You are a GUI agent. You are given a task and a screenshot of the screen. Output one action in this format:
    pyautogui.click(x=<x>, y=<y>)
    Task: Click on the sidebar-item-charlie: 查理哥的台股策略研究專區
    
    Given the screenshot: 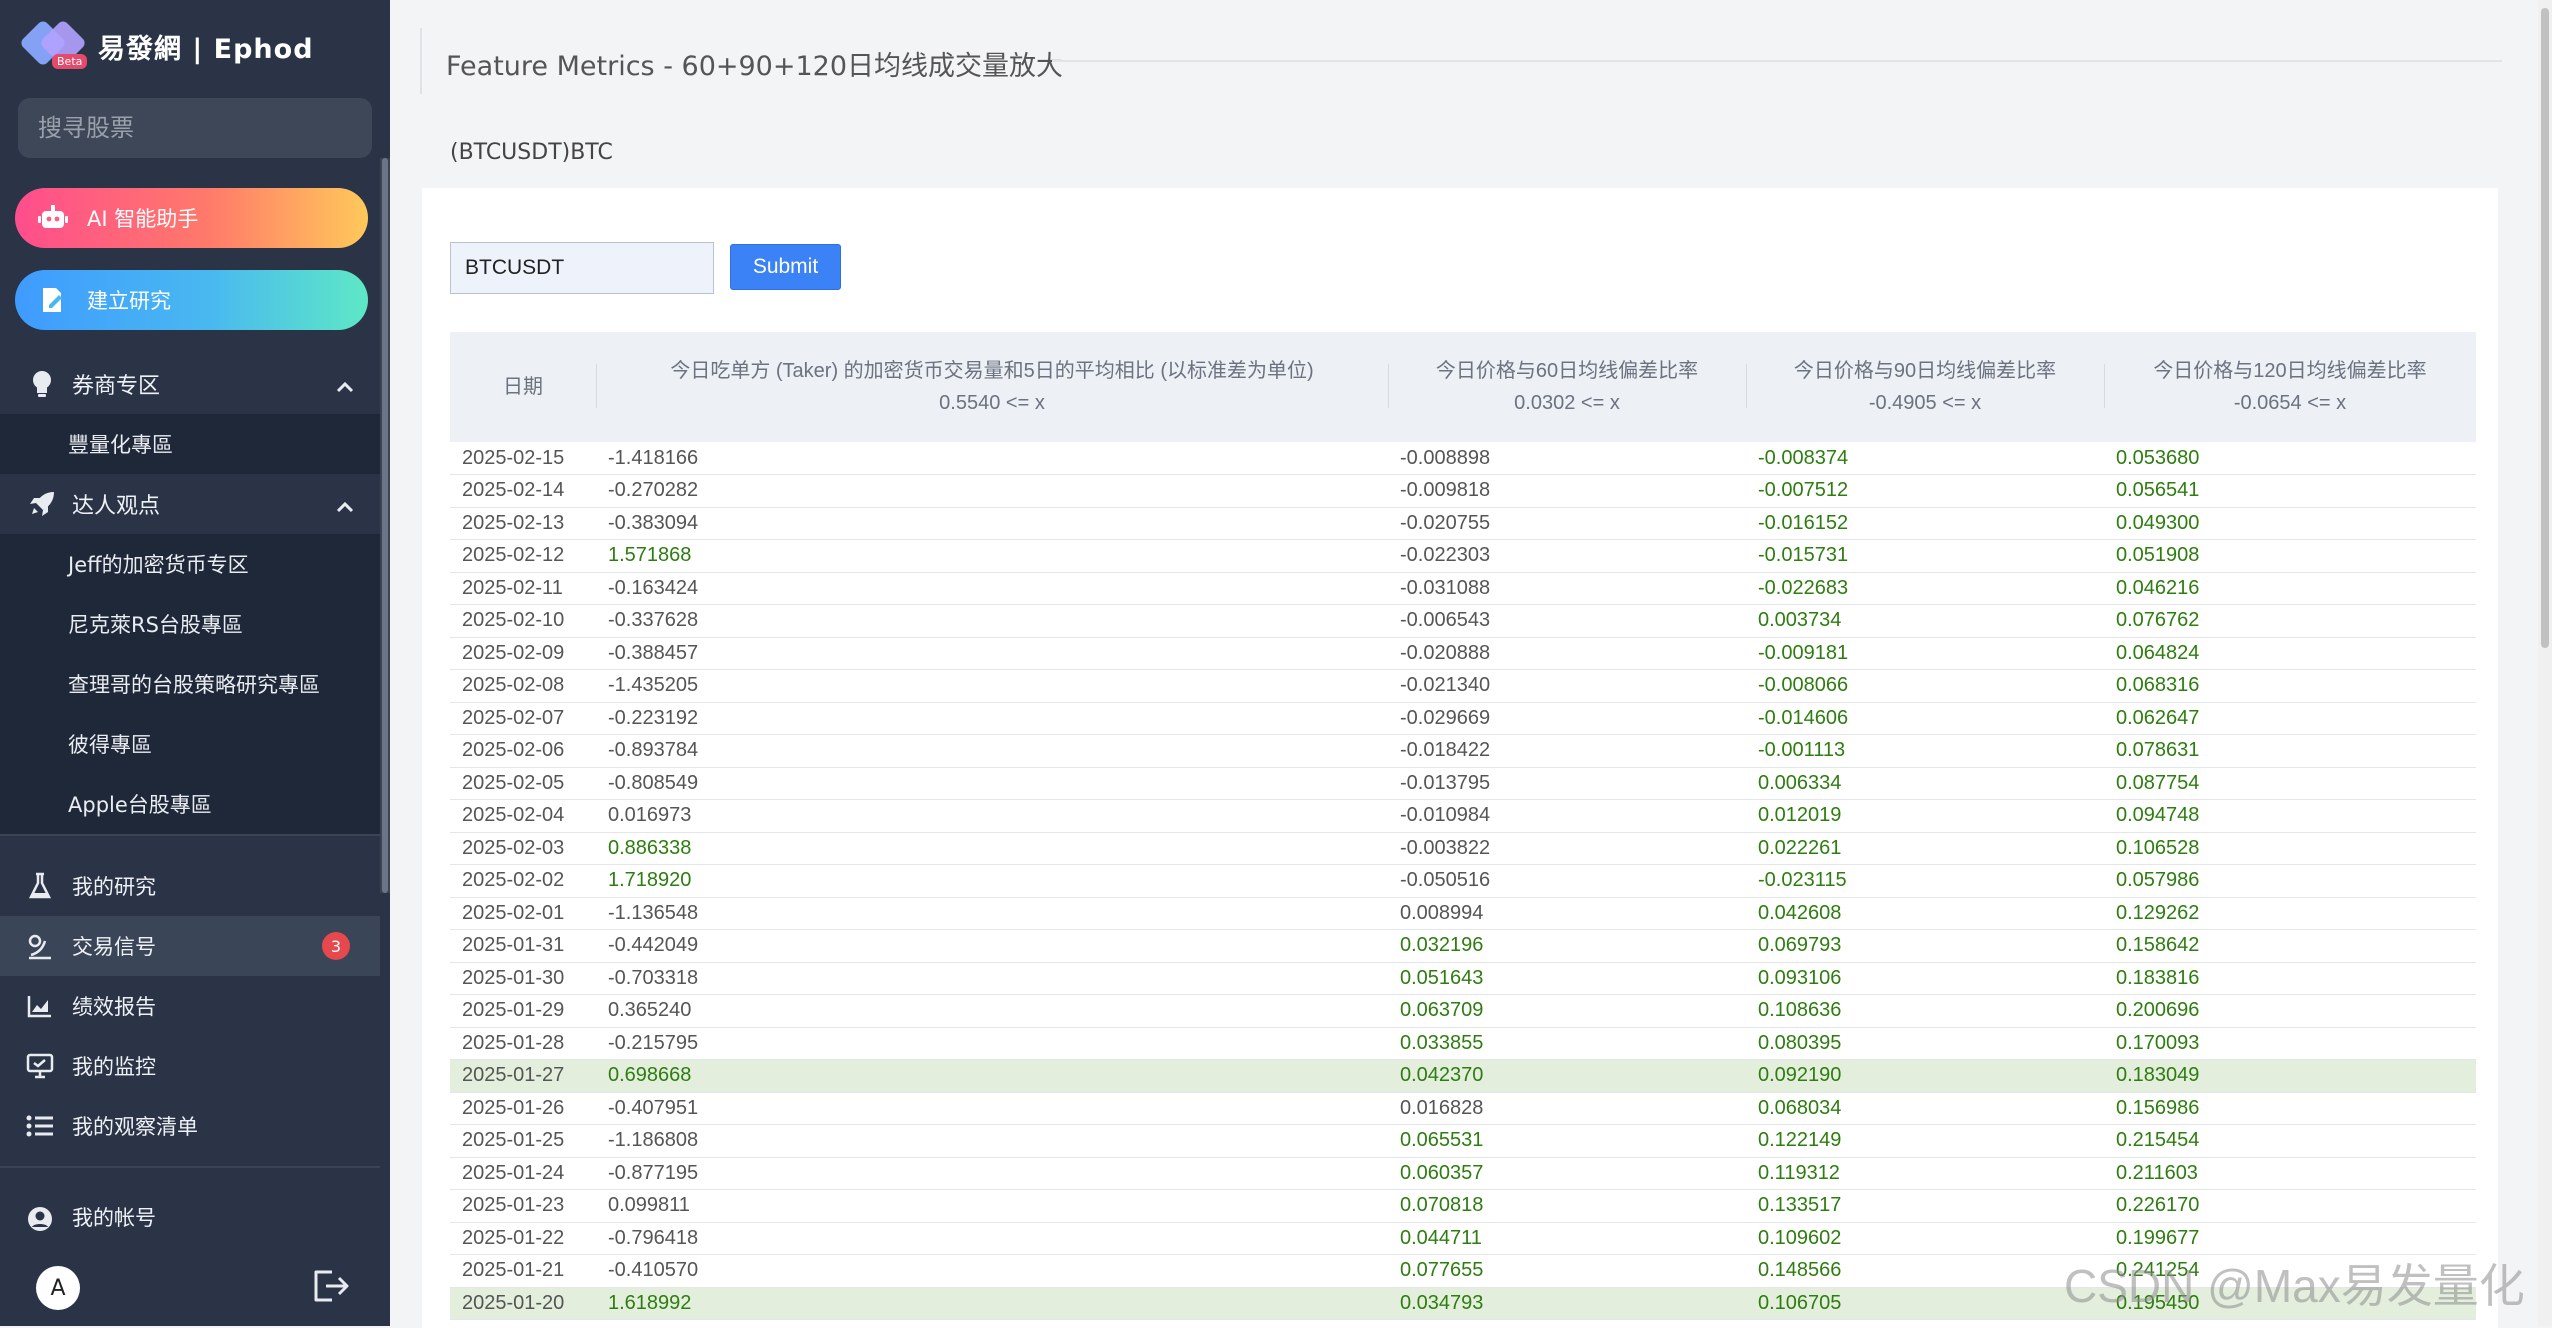 What is the action you would take?
    pyautogui.click(x=190, y=684)
    